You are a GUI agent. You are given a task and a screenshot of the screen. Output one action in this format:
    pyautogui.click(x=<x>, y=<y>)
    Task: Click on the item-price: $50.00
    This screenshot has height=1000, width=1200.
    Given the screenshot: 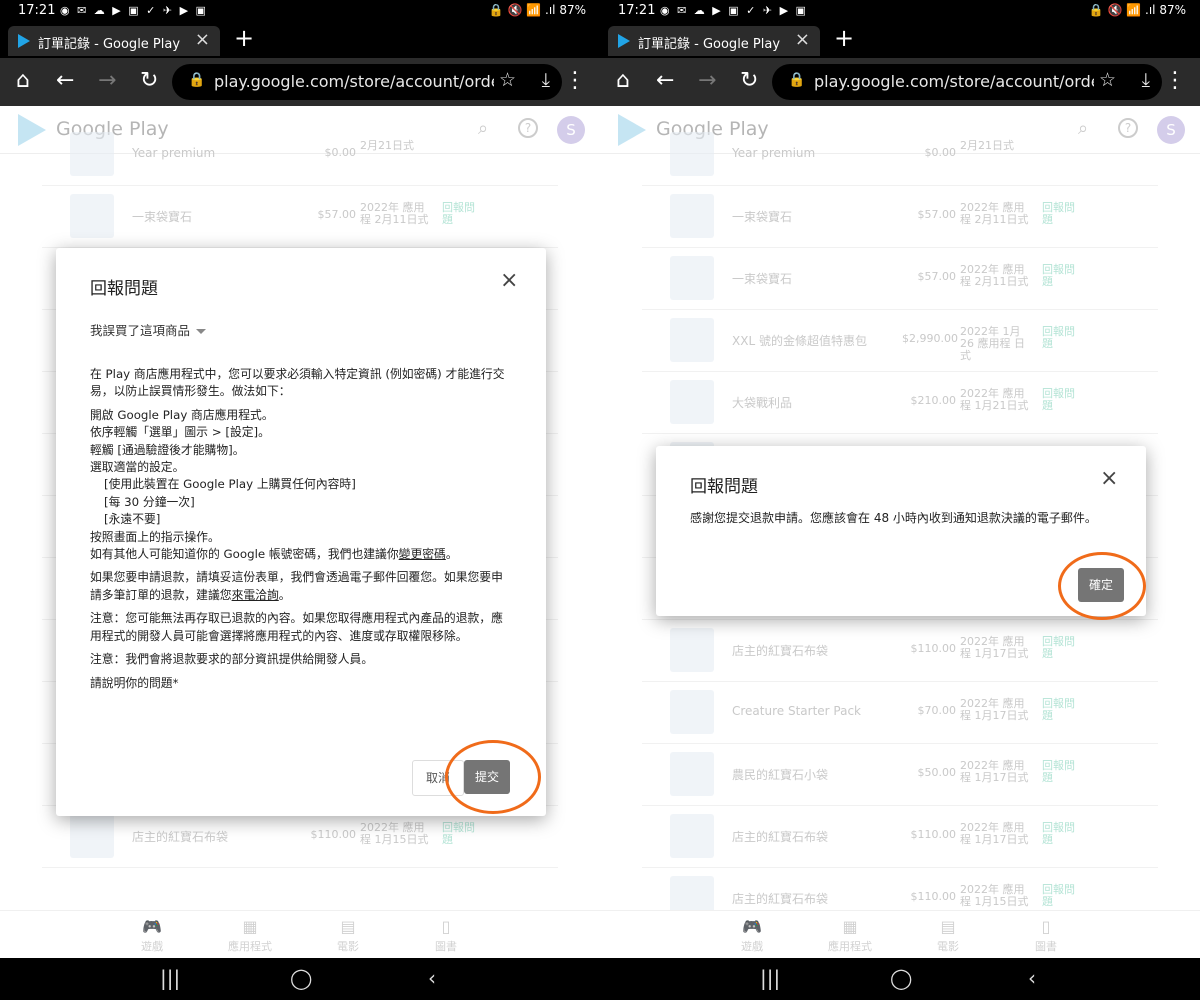 What is the action you would take?
    pyautogui.click(x=937, y=772)
    